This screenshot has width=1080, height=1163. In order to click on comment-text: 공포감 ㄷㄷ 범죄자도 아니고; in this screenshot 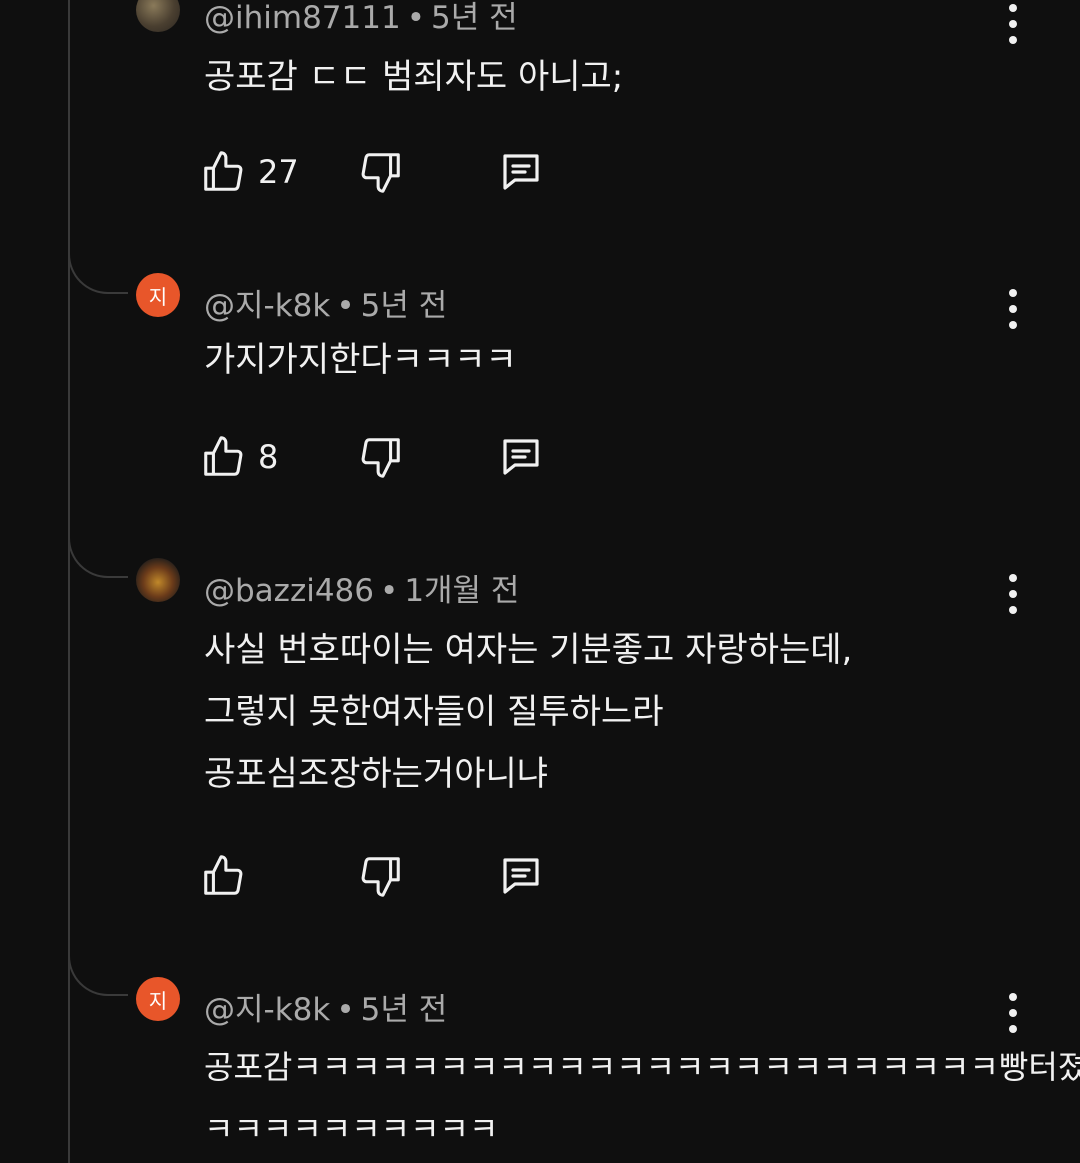, I will do `click(413, 77)`.